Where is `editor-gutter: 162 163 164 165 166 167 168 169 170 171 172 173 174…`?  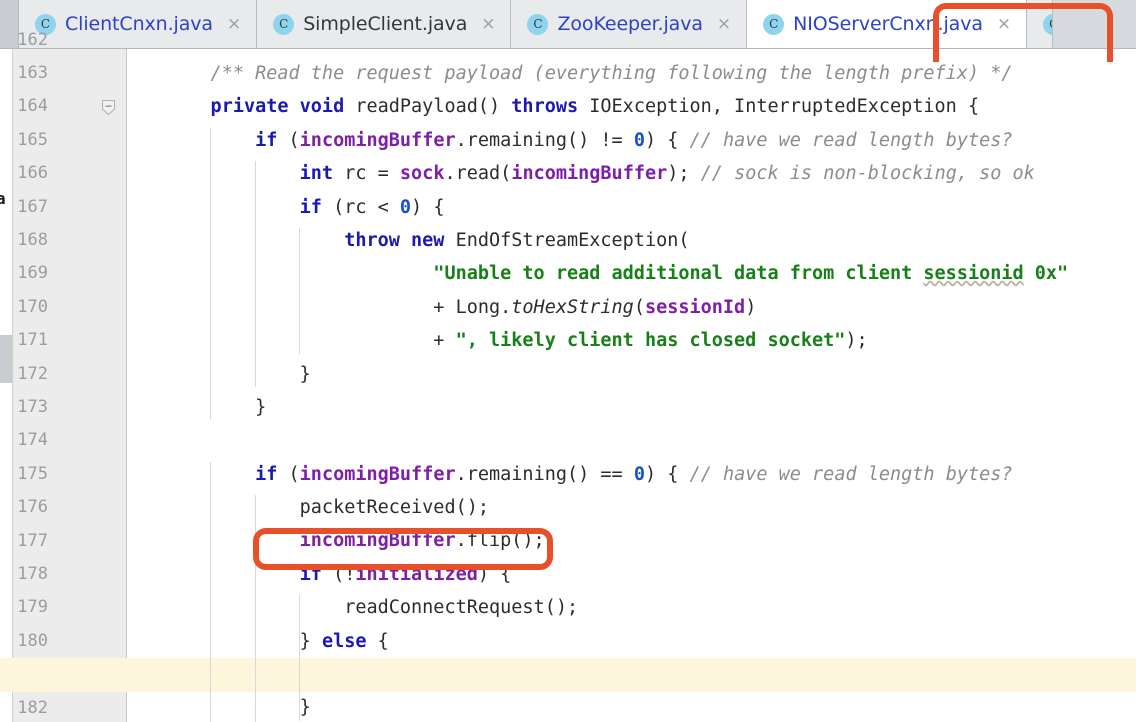
editor-gutter: 162 163 164 165 166 167 168 169 170 171 172 173 174… is located at coordinates (70, 376).